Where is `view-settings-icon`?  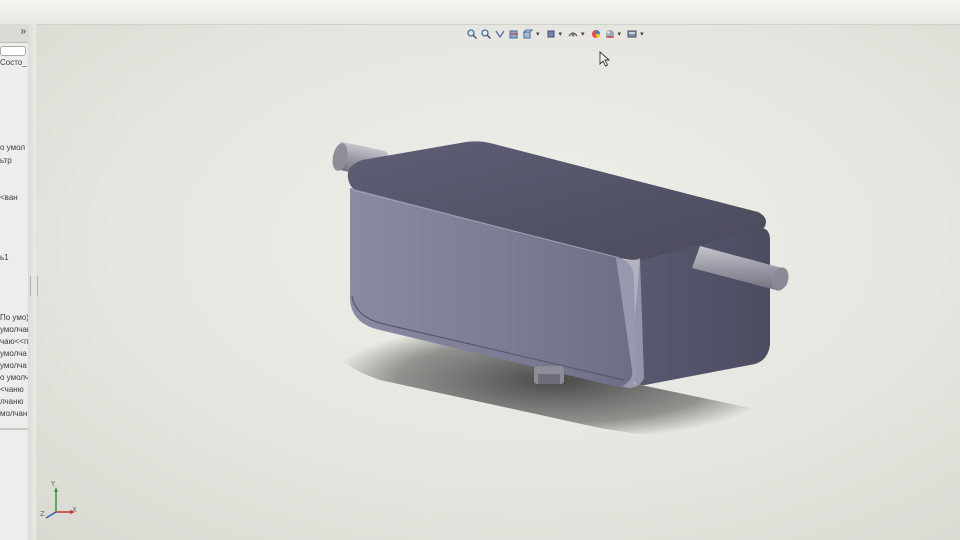 view-settings-icon is located at coordinates (632, 34).